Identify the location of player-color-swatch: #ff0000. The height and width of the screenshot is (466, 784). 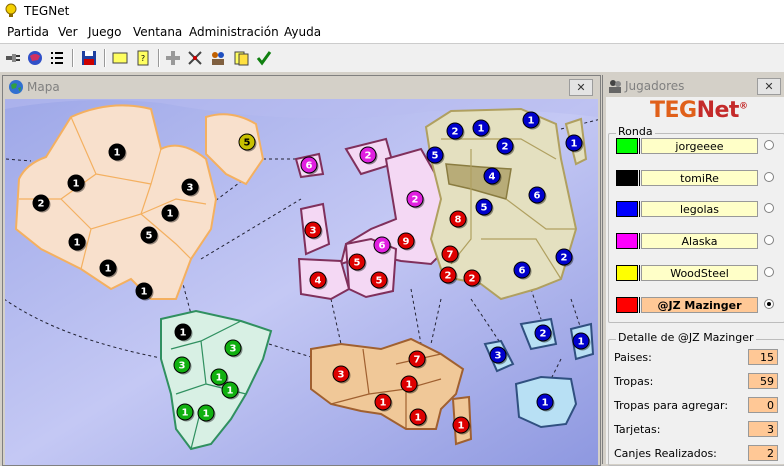
(627, 305).